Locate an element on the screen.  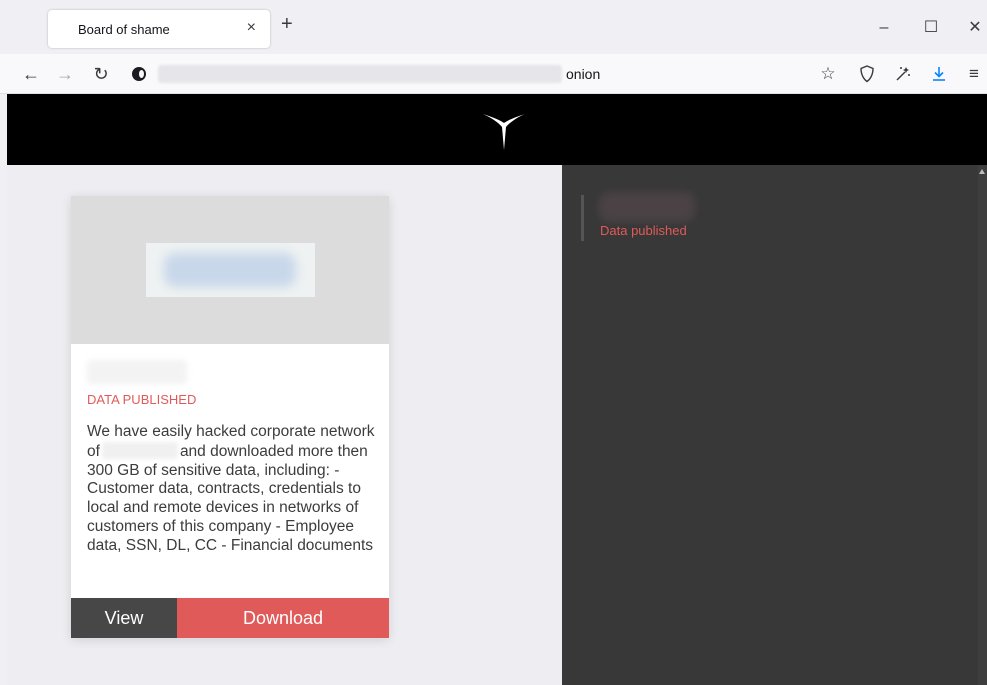
victim-logo-area is located at coordinates (230, 270).